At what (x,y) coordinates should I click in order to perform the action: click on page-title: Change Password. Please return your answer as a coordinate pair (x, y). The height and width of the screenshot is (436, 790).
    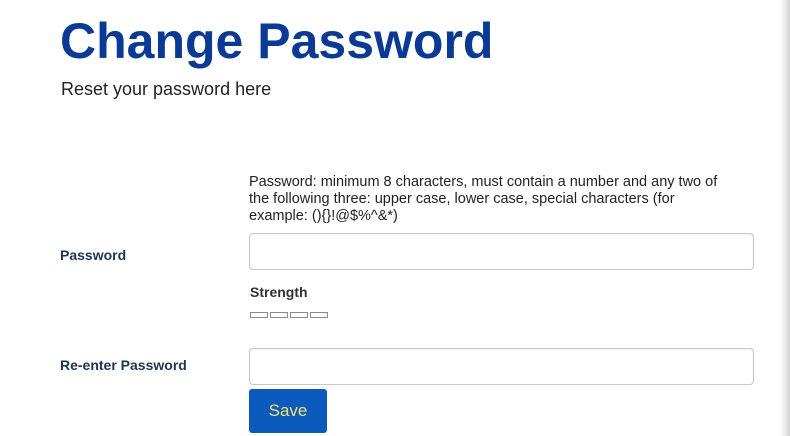
    Looking at the image, I should click on (277, 41).